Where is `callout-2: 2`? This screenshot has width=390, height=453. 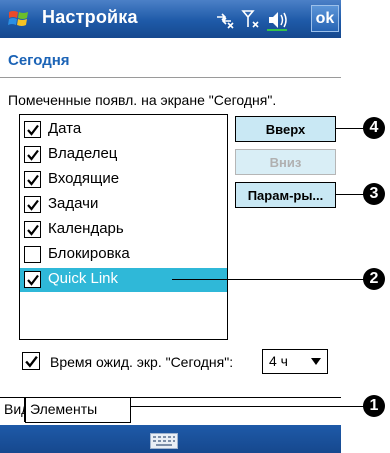 callout-2: 2 is located at coordinates (374, 279).